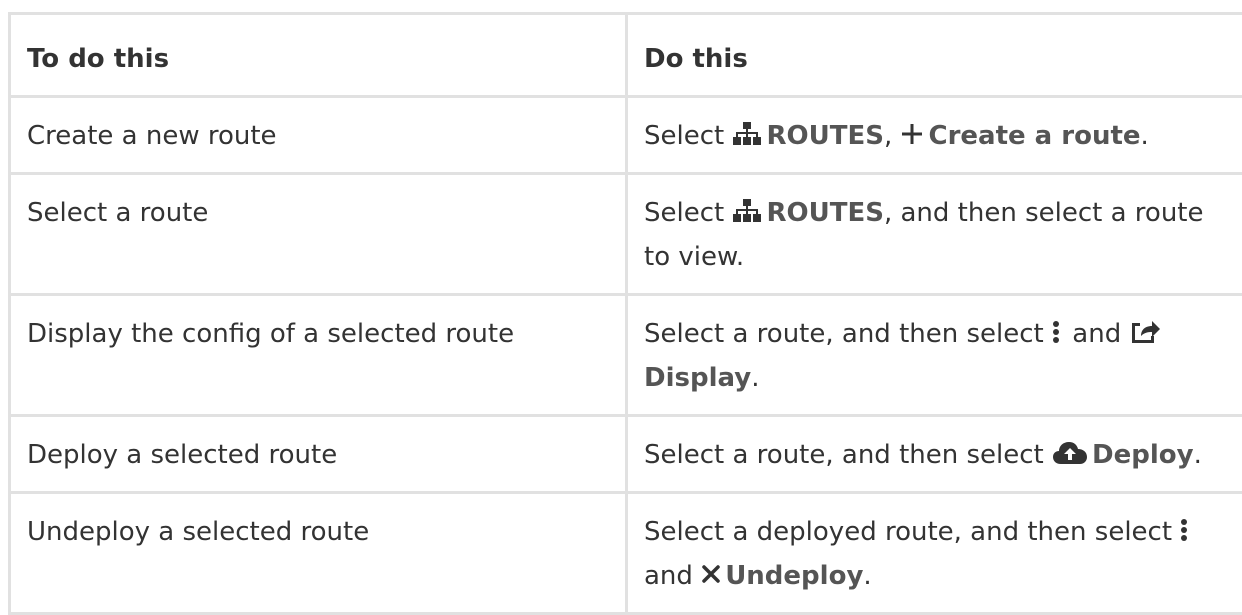  I want to click on instruction-cell: Select a route, and then select Deploy., so click(934, 454).